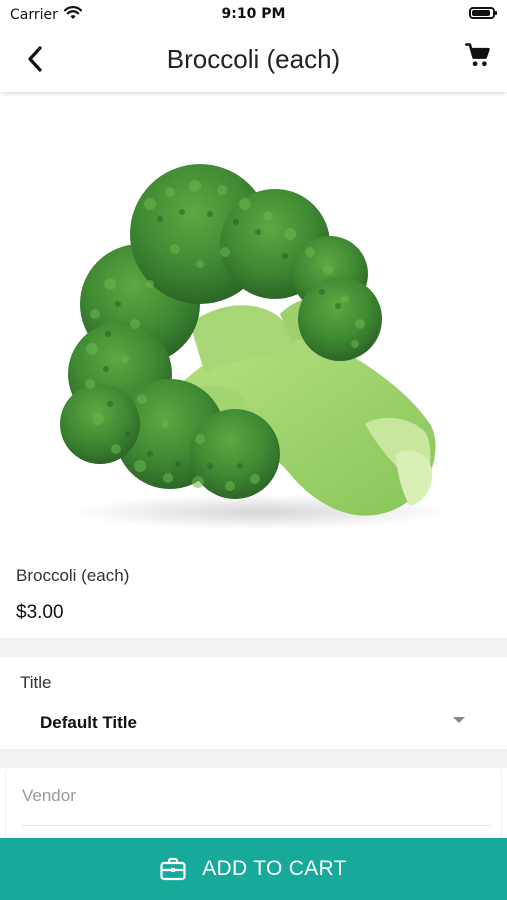 This screenshot has height=900, width=507. I want to click on vendor-card: Vendor, so click(253, 803).